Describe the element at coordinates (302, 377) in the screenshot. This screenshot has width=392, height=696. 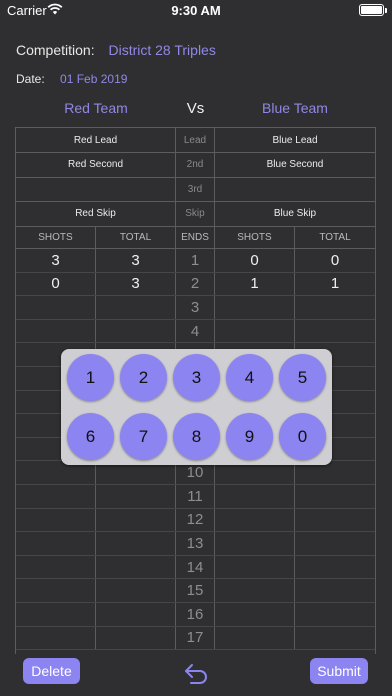
I see `keypad-key-5: 5` at that location.